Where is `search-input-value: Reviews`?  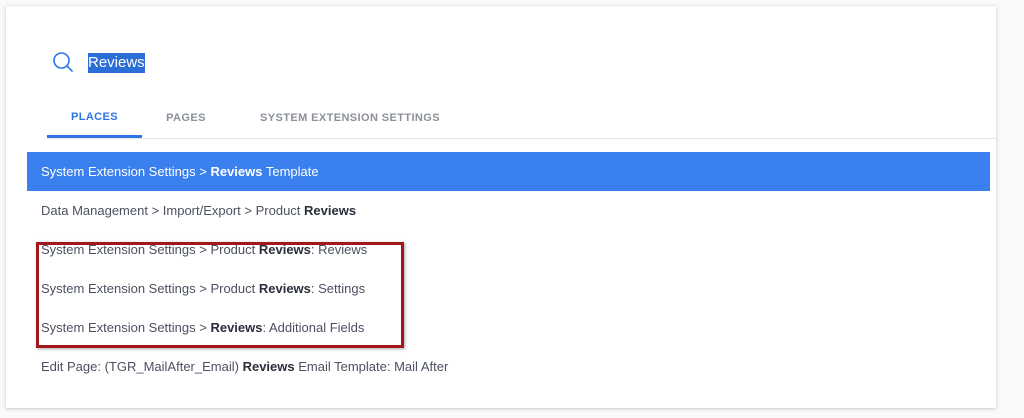
search-input-value: Reviews is located at coordinates (116, 62).